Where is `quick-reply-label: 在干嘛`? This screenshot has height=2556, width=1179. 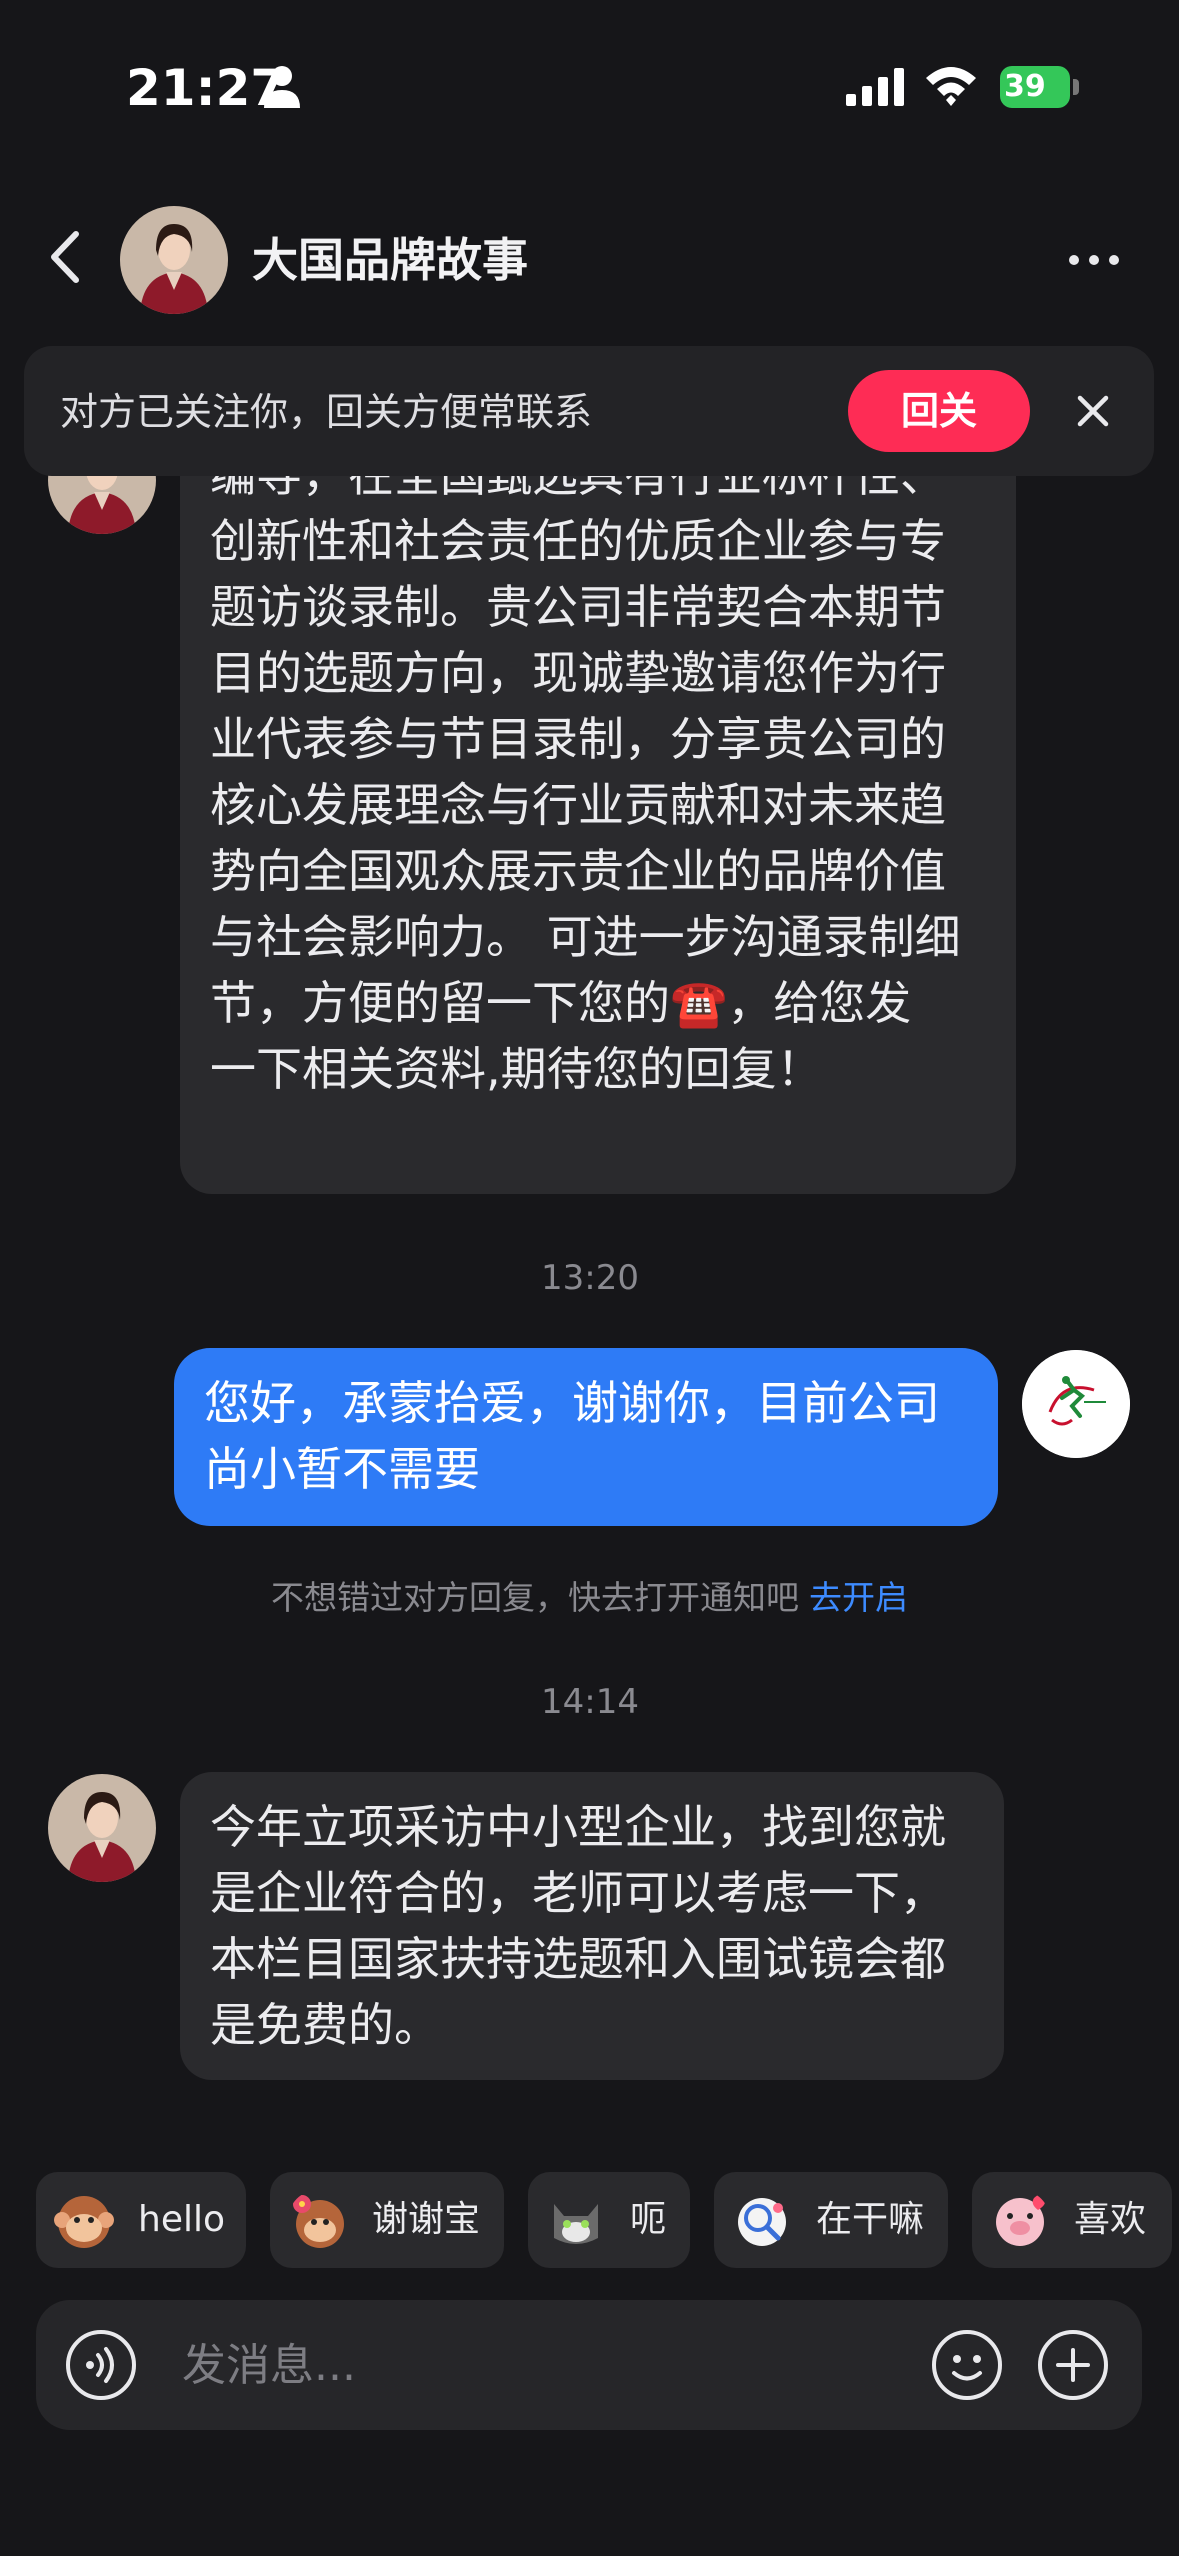
quick-reply-label: 在干嘛 is located at coordinates (870, 2219).